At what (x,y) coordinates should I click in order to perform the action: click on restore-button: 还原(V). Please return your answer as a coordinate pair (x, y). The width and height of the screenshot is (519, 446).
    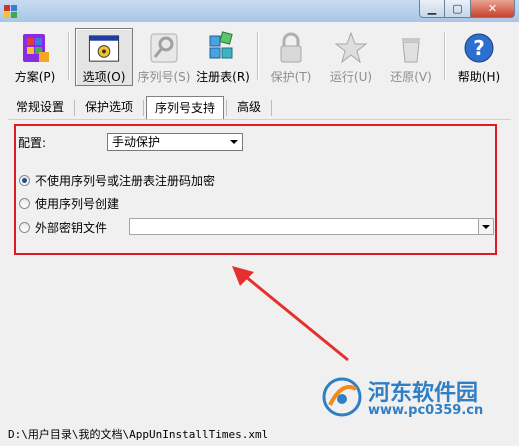
    Looking at the image, I should click on (411, 57).